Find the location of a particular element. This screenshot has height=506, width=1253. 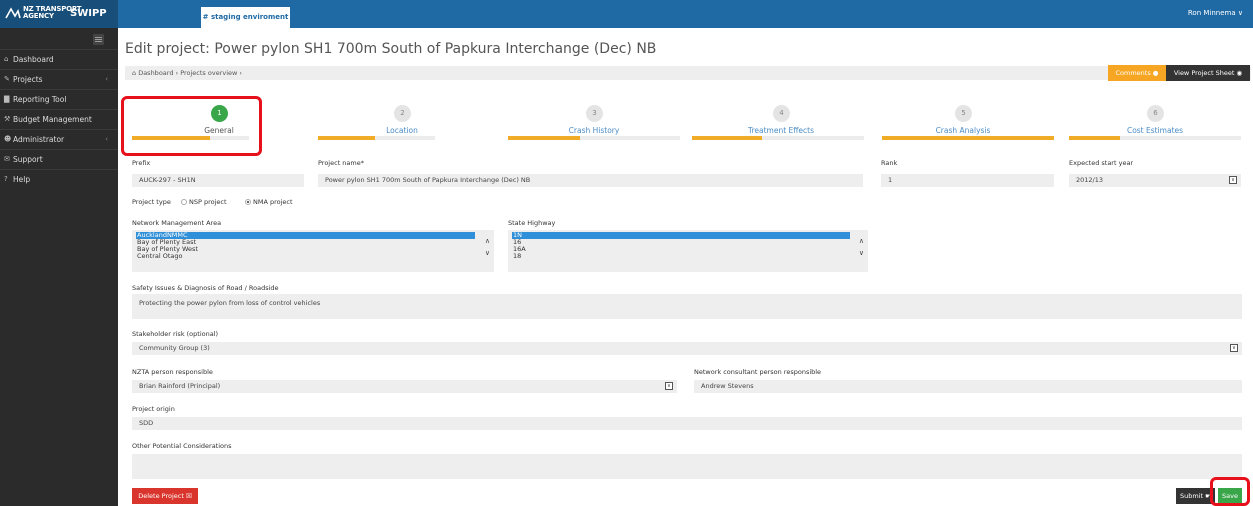

highlight-general-step is located at coordinates (191, 126).